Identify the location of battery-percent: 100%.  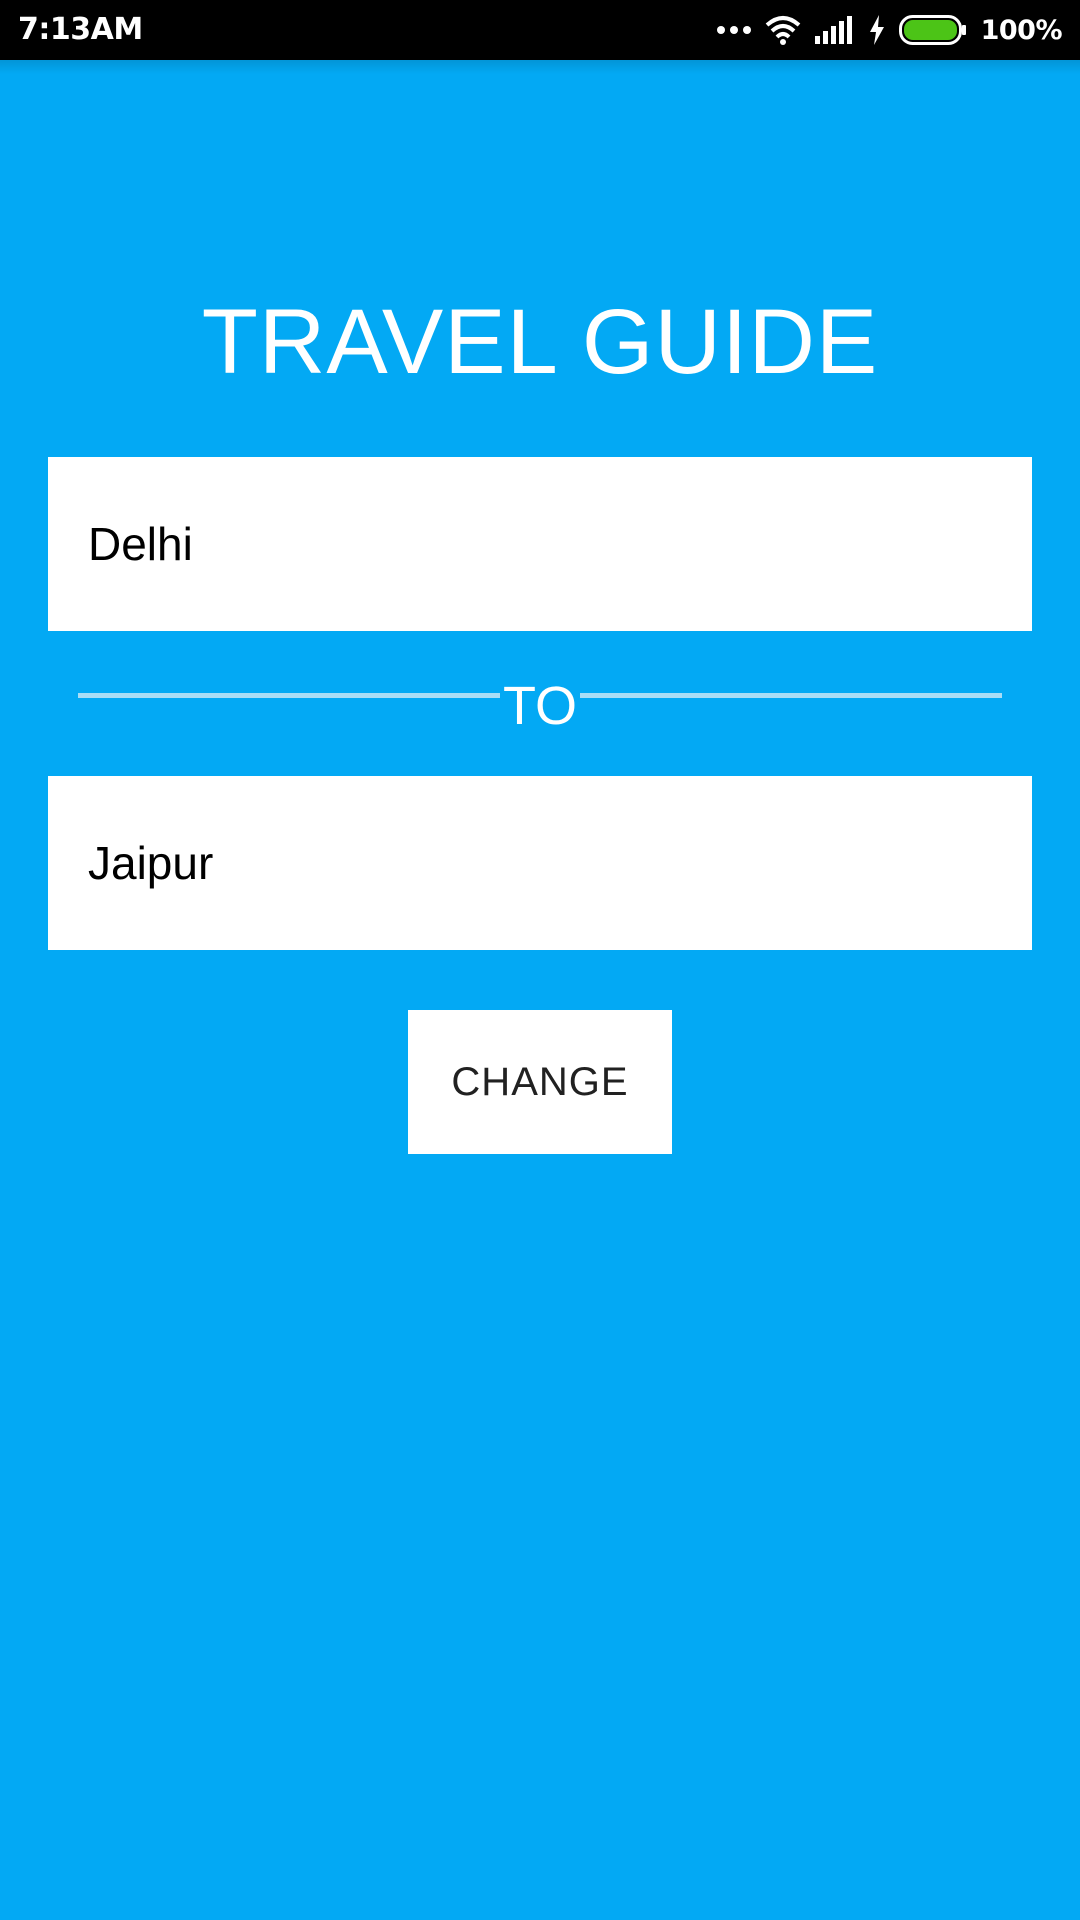
(1021, 30).